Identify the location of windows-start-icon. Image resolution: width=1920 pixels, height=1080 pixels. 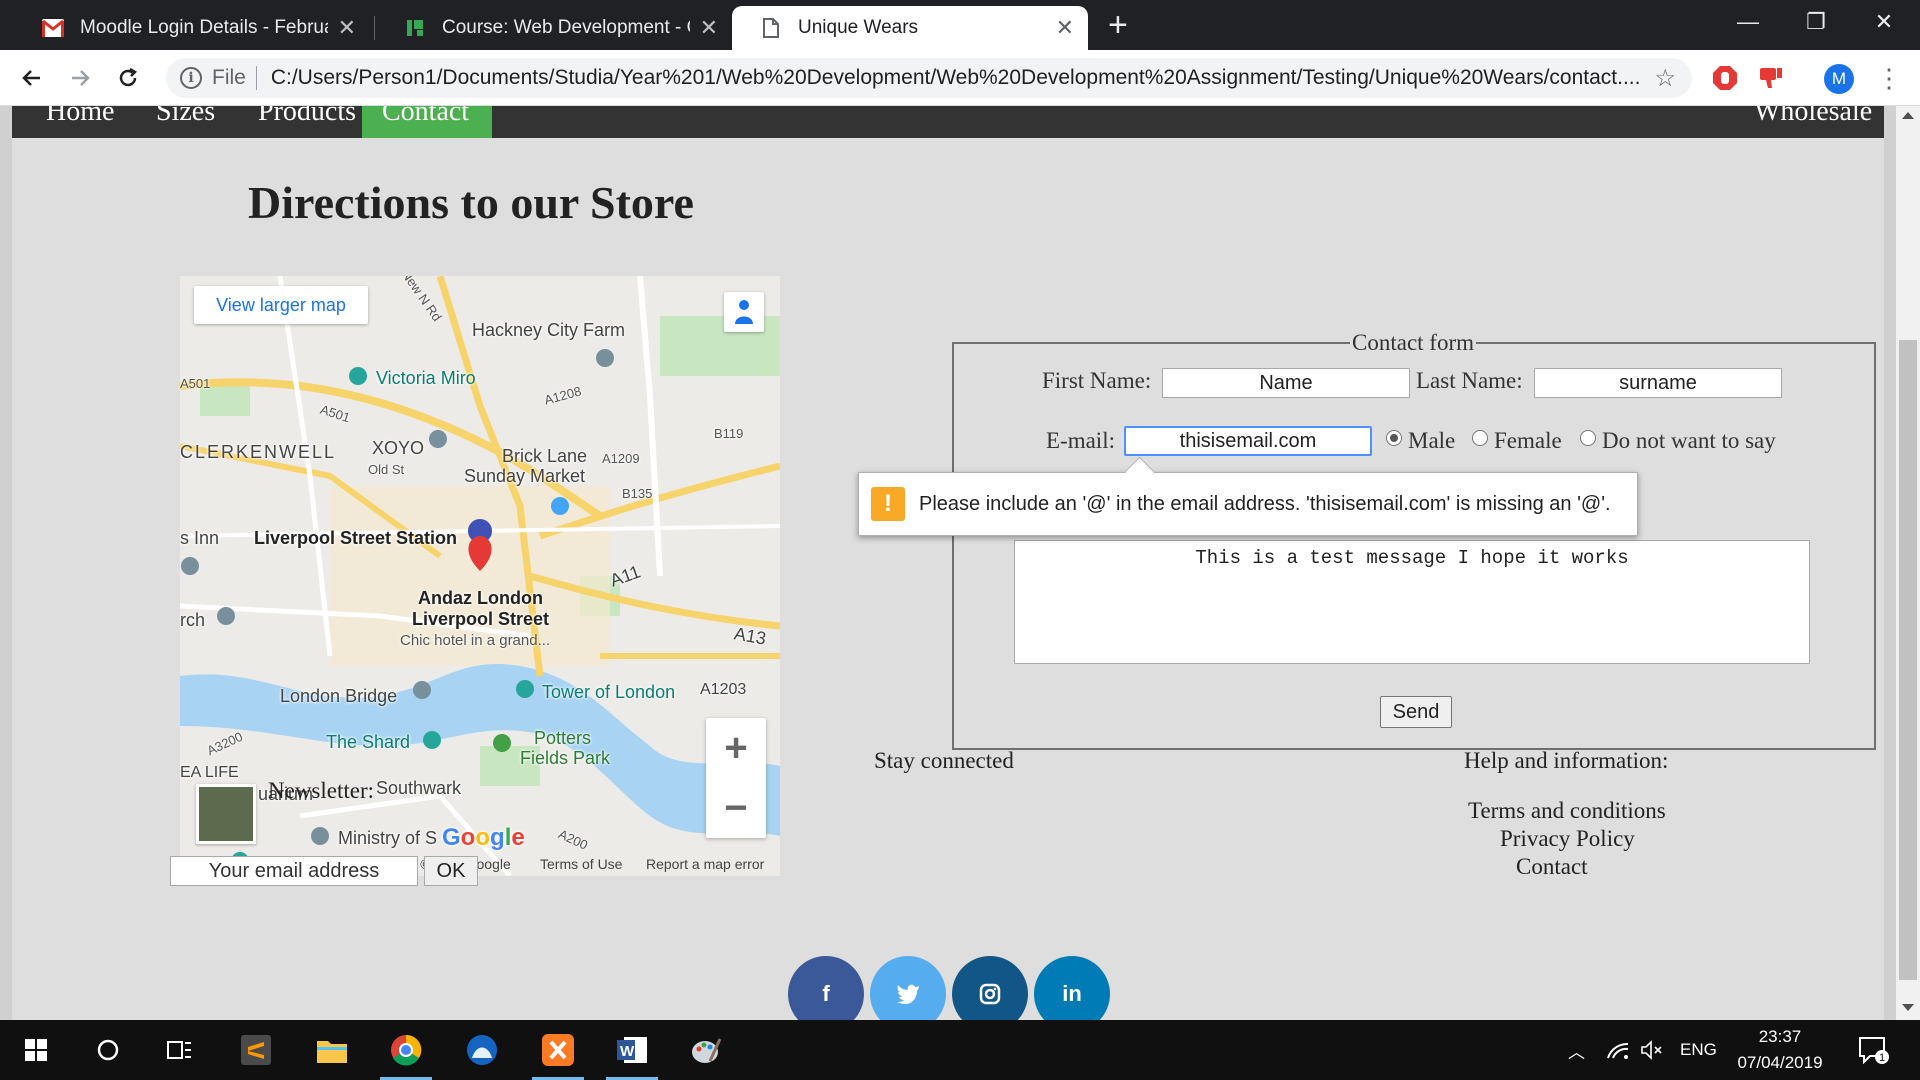
(36, 1050).